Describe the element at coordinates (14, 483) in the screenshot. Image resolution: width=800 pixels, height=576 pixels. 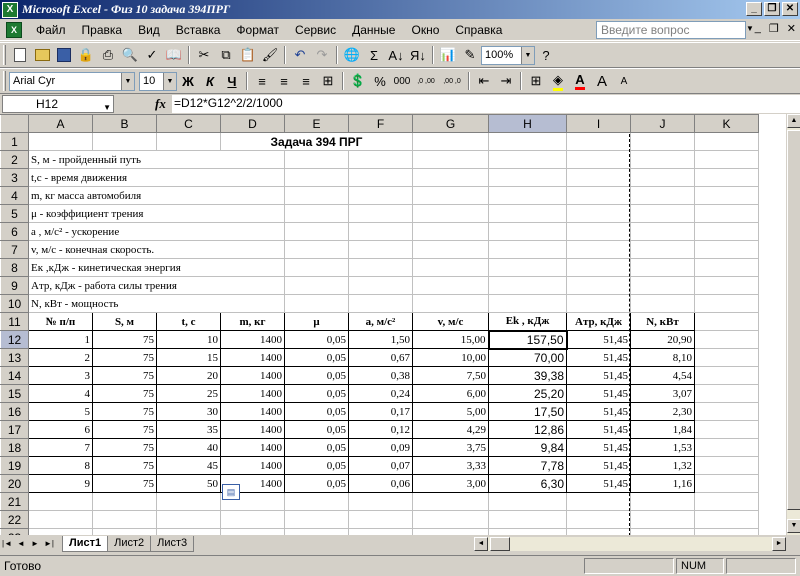
I see `row-header: 20` at that location.